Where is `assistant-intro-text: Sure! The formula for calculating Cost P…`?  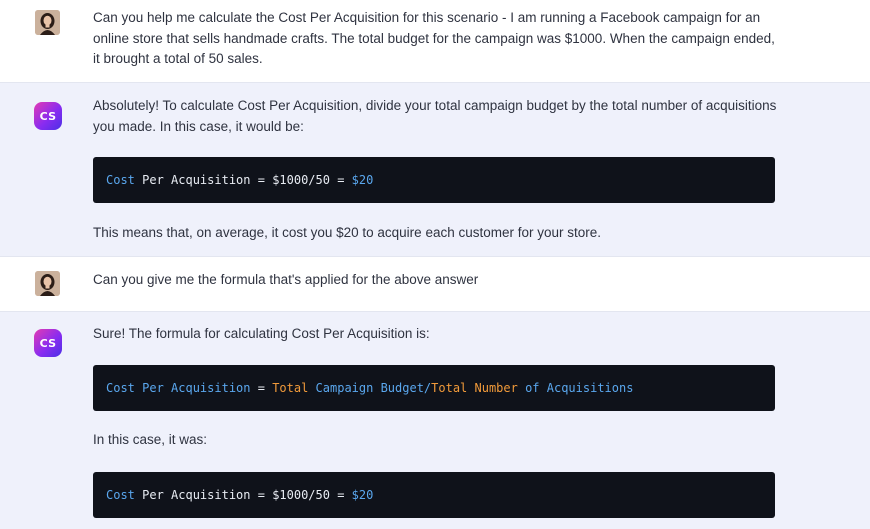
assistant-intro-text: Sure! The formula for calculating Cost P… is located at coordinates (261, 333).